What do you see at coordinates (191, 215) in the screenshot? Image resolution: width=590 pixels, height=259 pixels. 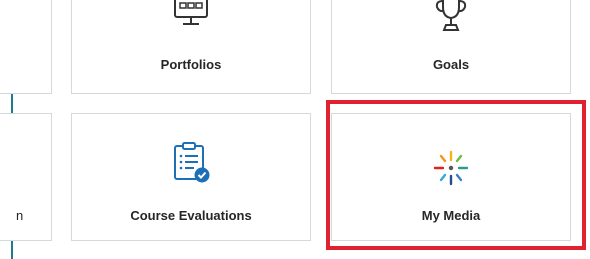 I see `tile-label-course-evaluations: Course Evaluations` at bounding box center [191, 215].